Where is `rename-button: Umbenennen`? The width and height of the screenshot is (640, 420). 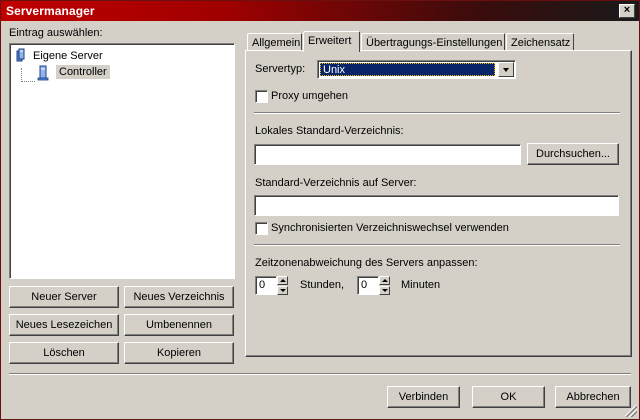
rename-button: Umbenennen is located at coordinates (179, 325).